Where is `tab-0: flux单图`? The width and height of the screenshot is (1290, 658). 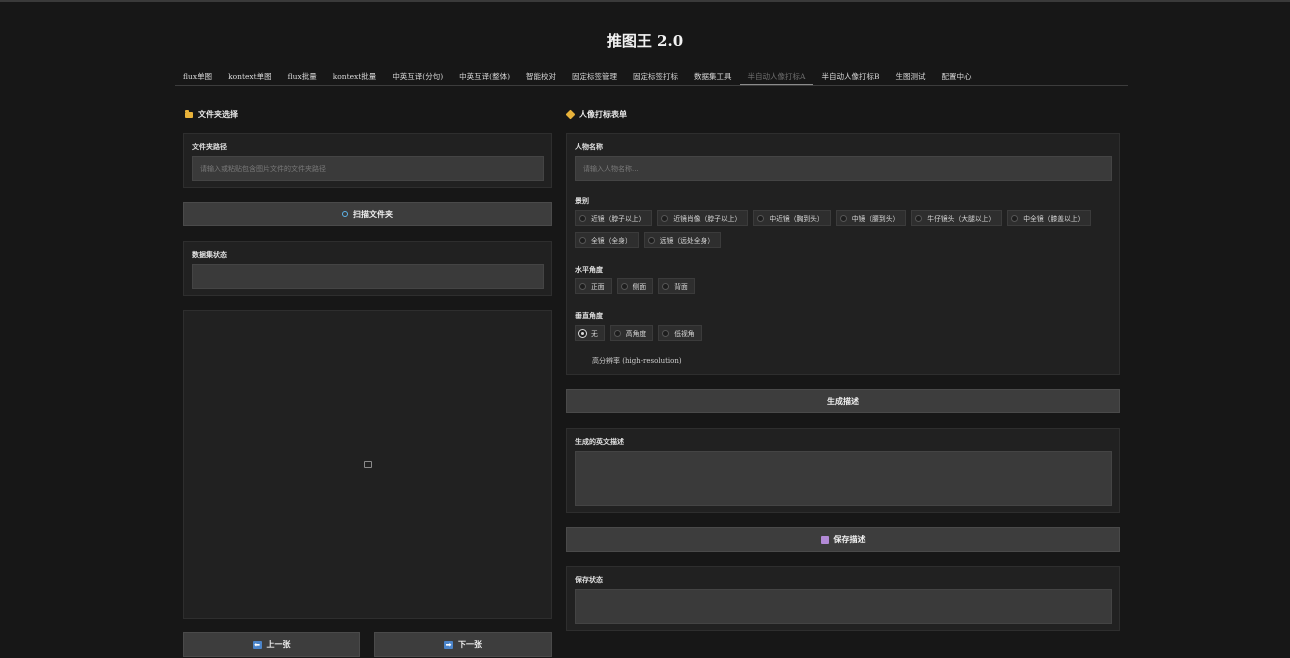 tab-0: flux单图 is located at coordinates (197, 75).